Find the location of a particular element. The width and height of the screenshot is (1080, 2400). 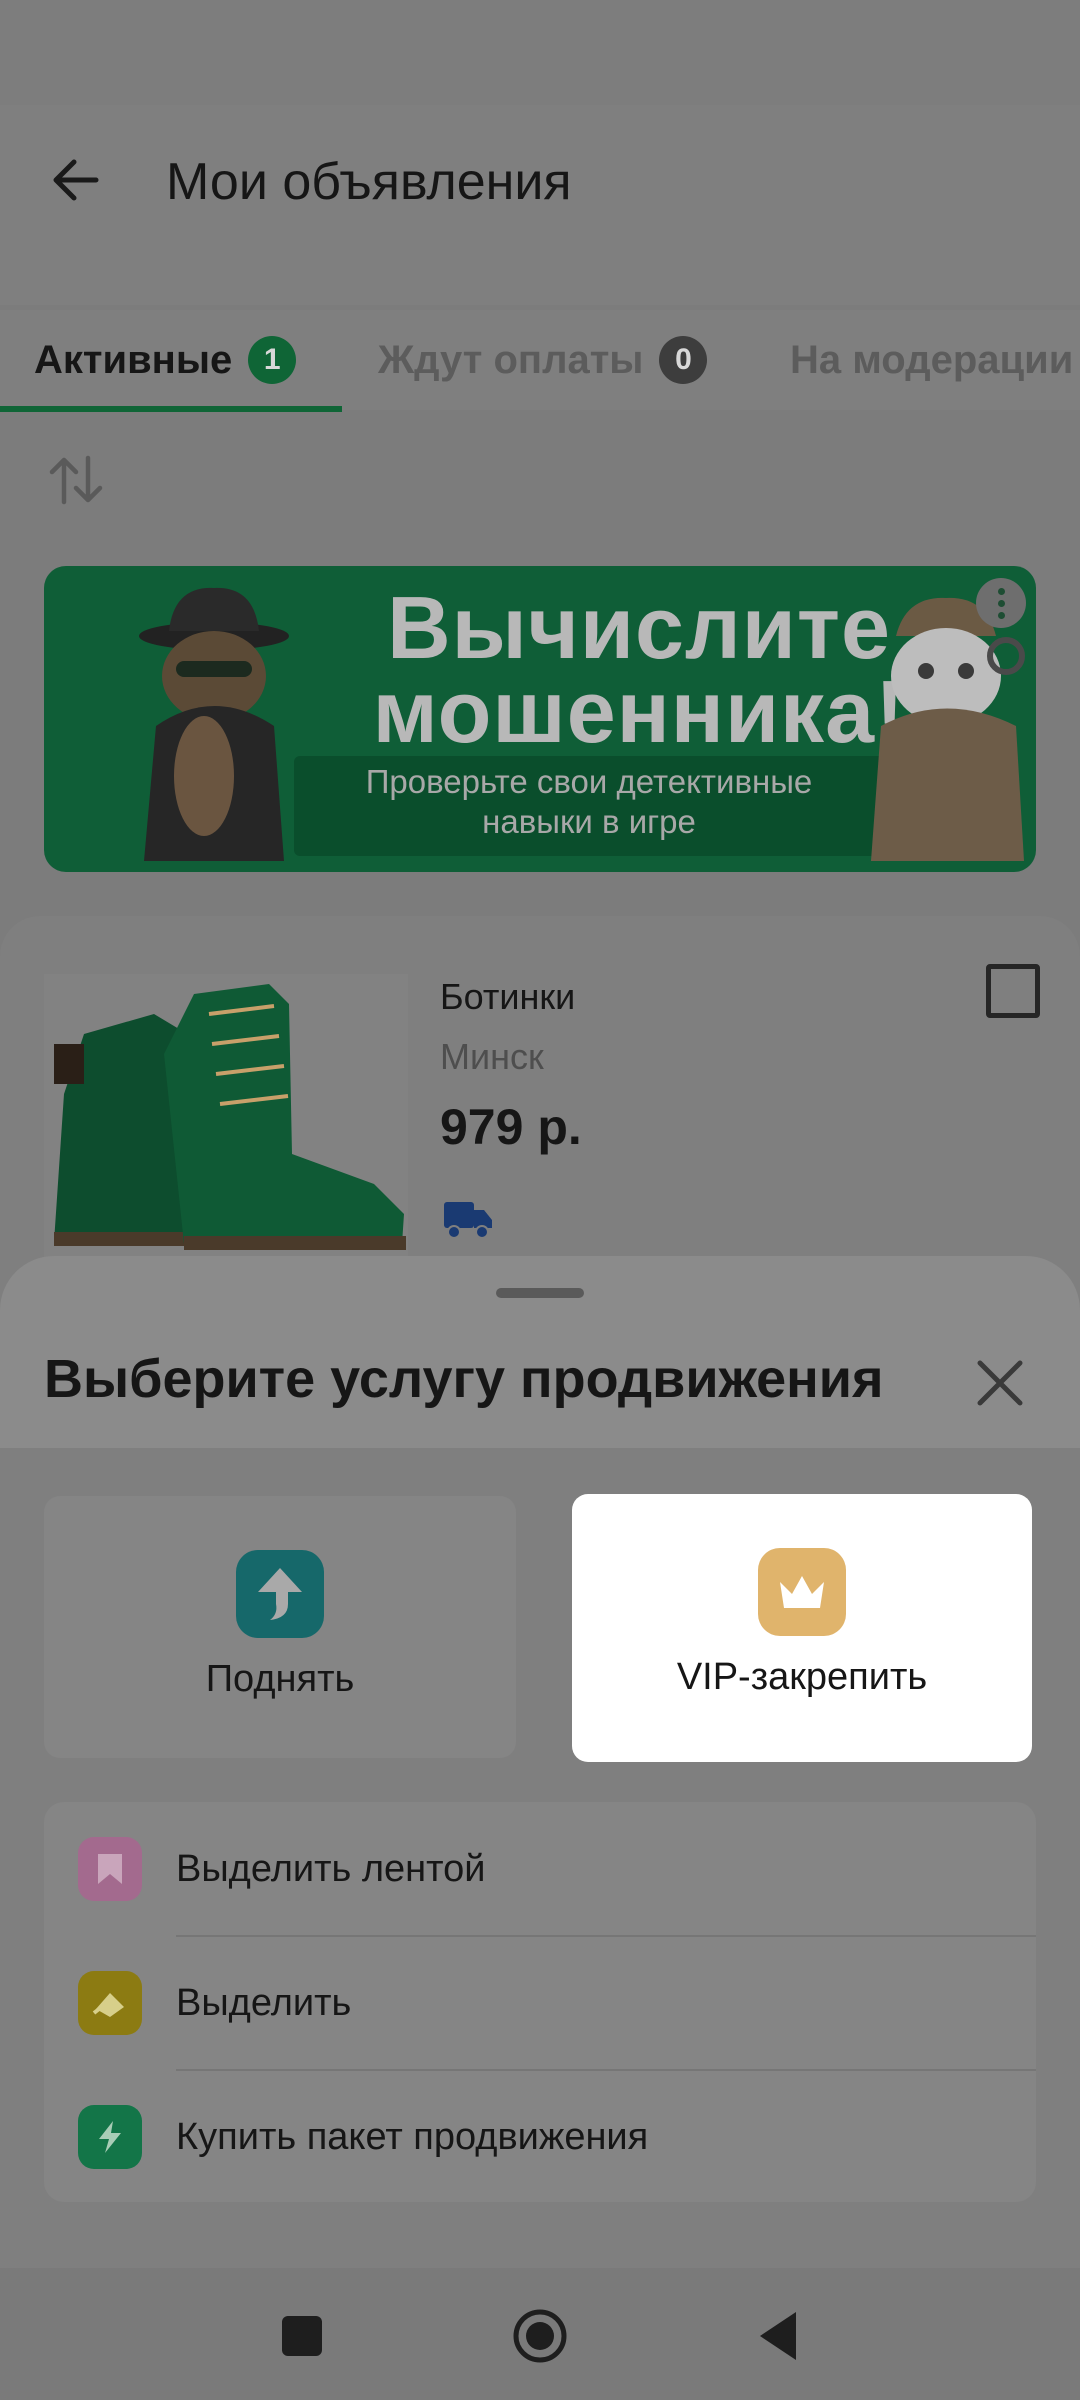

system-nav-bar is located at coordinates (540, 2334).